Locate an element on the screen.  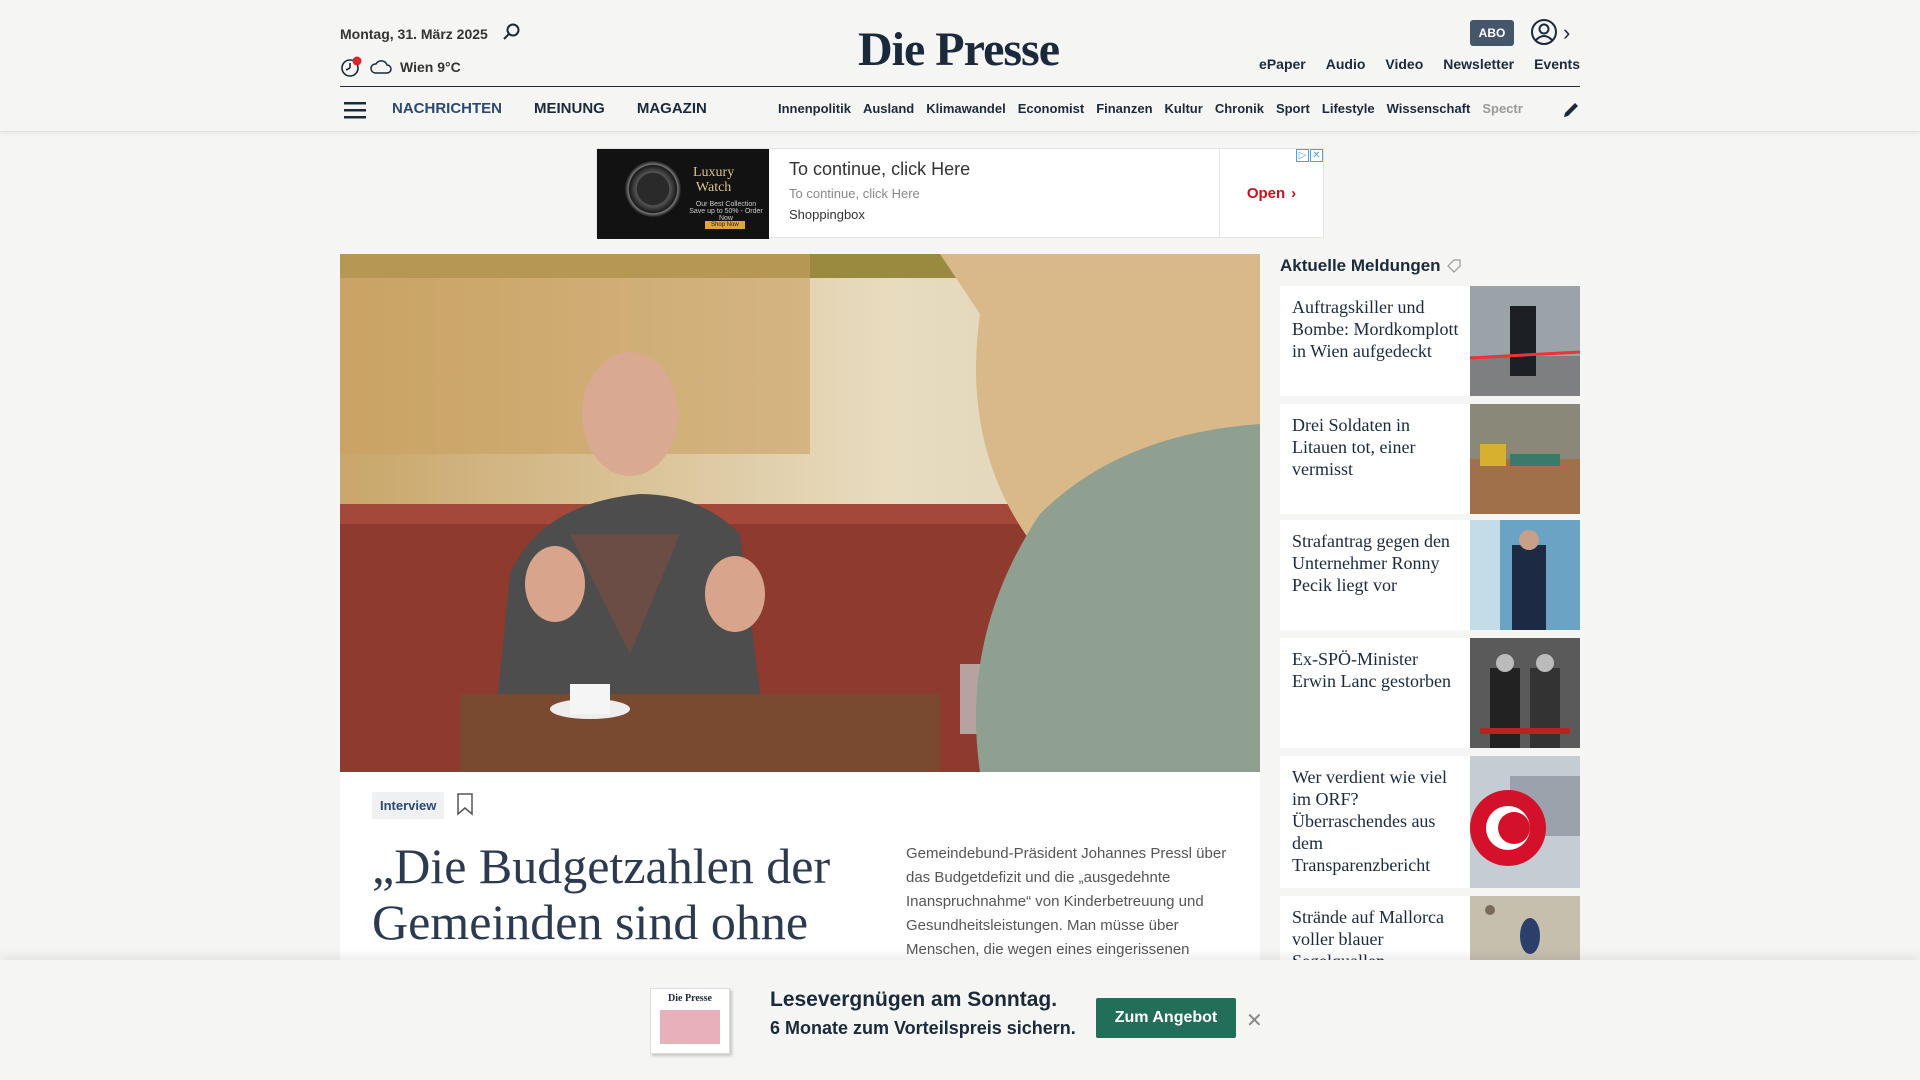
banner-headline: Lesevergnügen am Sonntag. is located at coordinates (914, 999).